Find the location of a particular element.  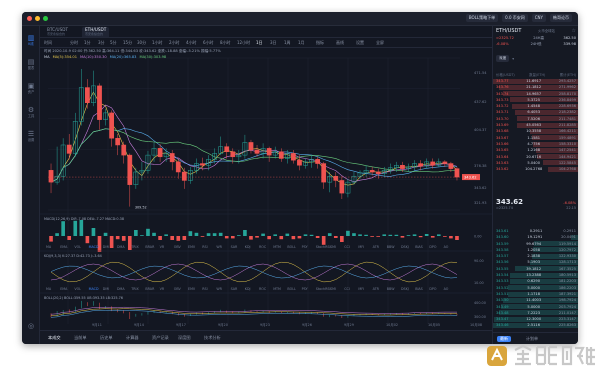

indicator-tab: BIAS is located at coordinates (419, 289).